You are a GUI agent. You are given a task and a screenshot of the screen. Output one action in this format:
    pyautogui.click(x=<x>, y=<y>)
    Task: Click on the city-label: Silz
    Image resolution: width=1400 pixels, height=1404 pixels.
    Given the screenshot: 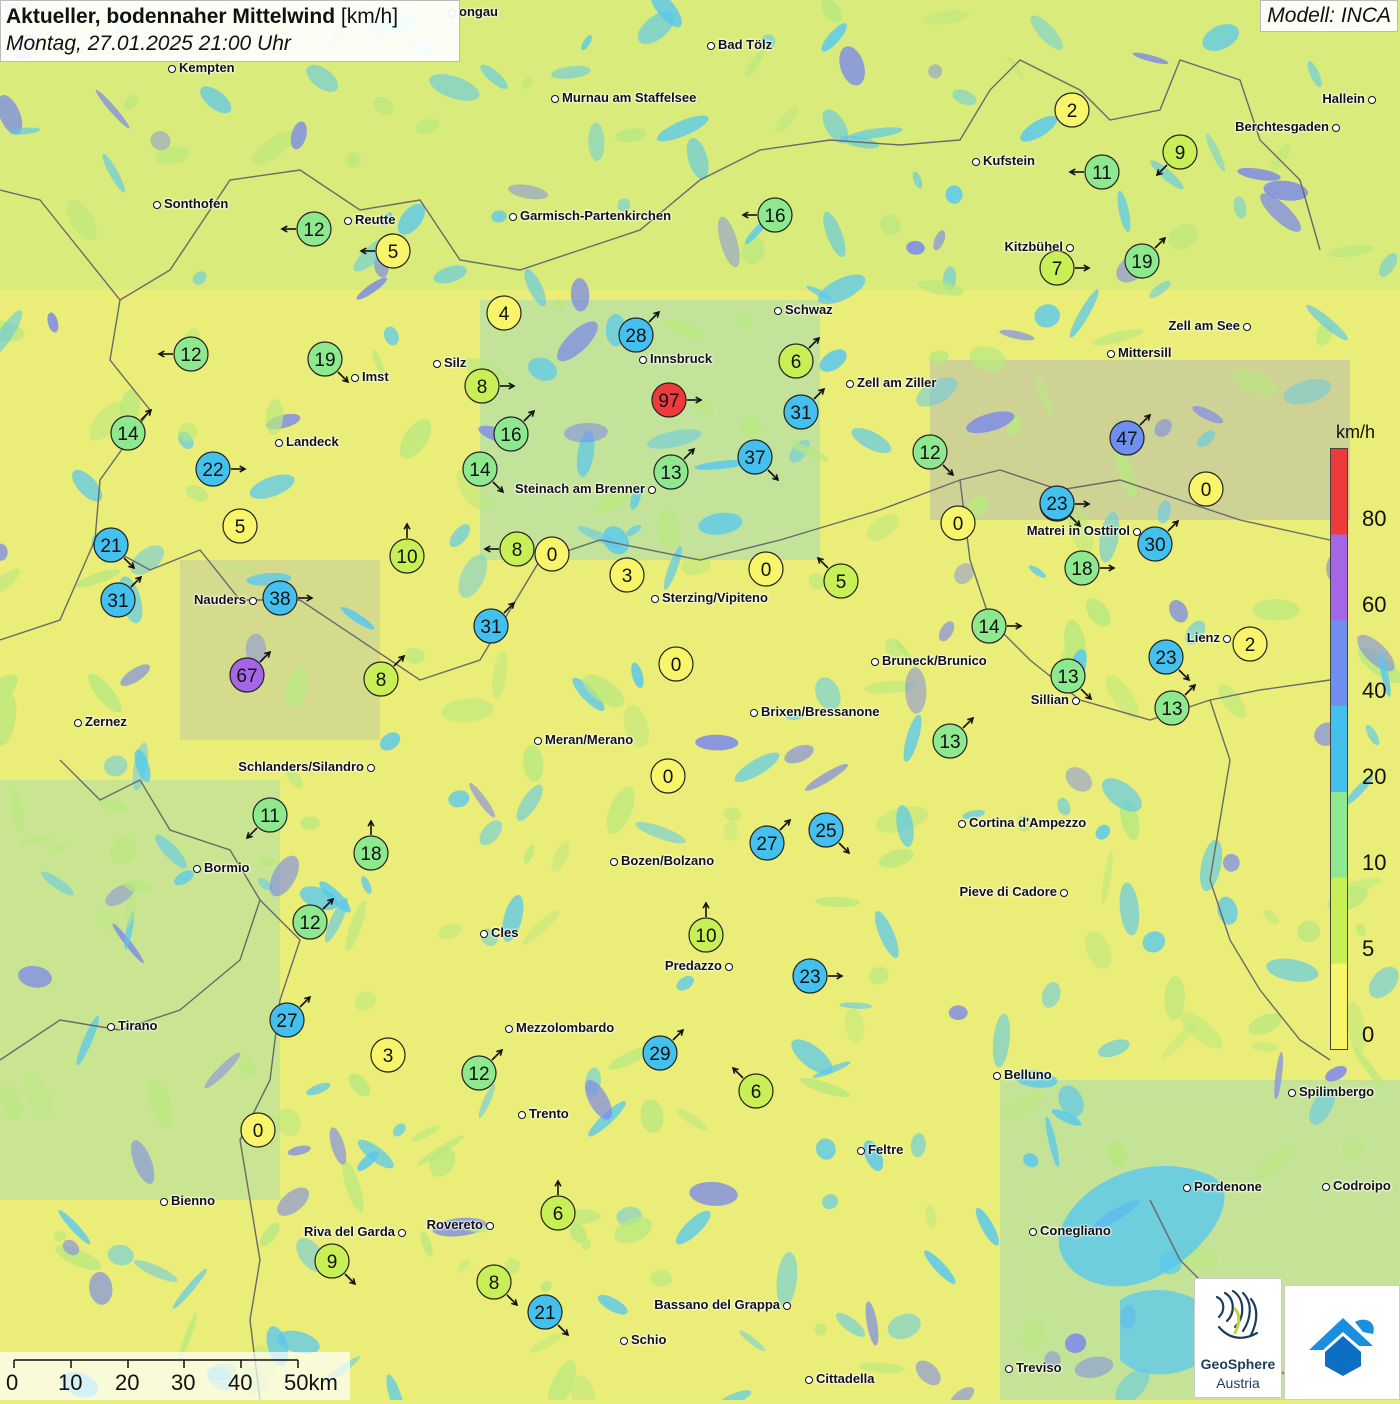 What is the action you would take?
    pyautogui.click(x=455, y=362)
    